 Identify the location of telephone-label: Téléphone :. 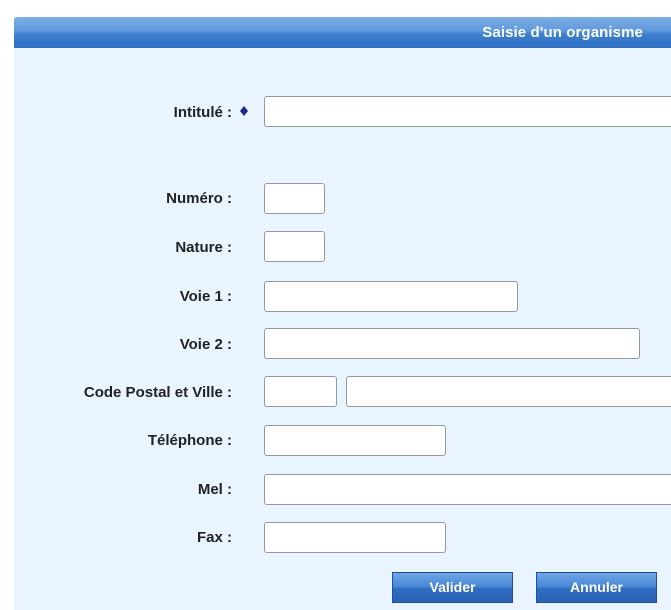
(189, 440).